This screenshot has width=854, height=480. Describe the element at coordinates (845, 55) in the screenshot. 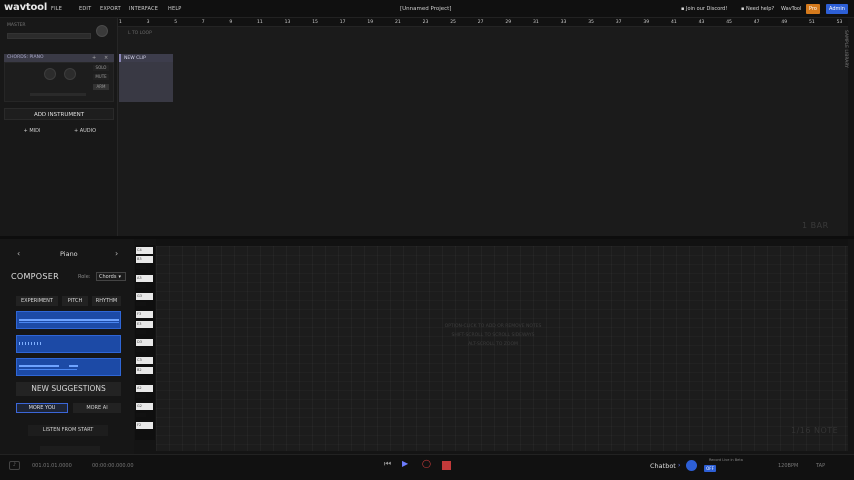

I see `sample-library-tab: SAMPLE LIBRARY` at that location.